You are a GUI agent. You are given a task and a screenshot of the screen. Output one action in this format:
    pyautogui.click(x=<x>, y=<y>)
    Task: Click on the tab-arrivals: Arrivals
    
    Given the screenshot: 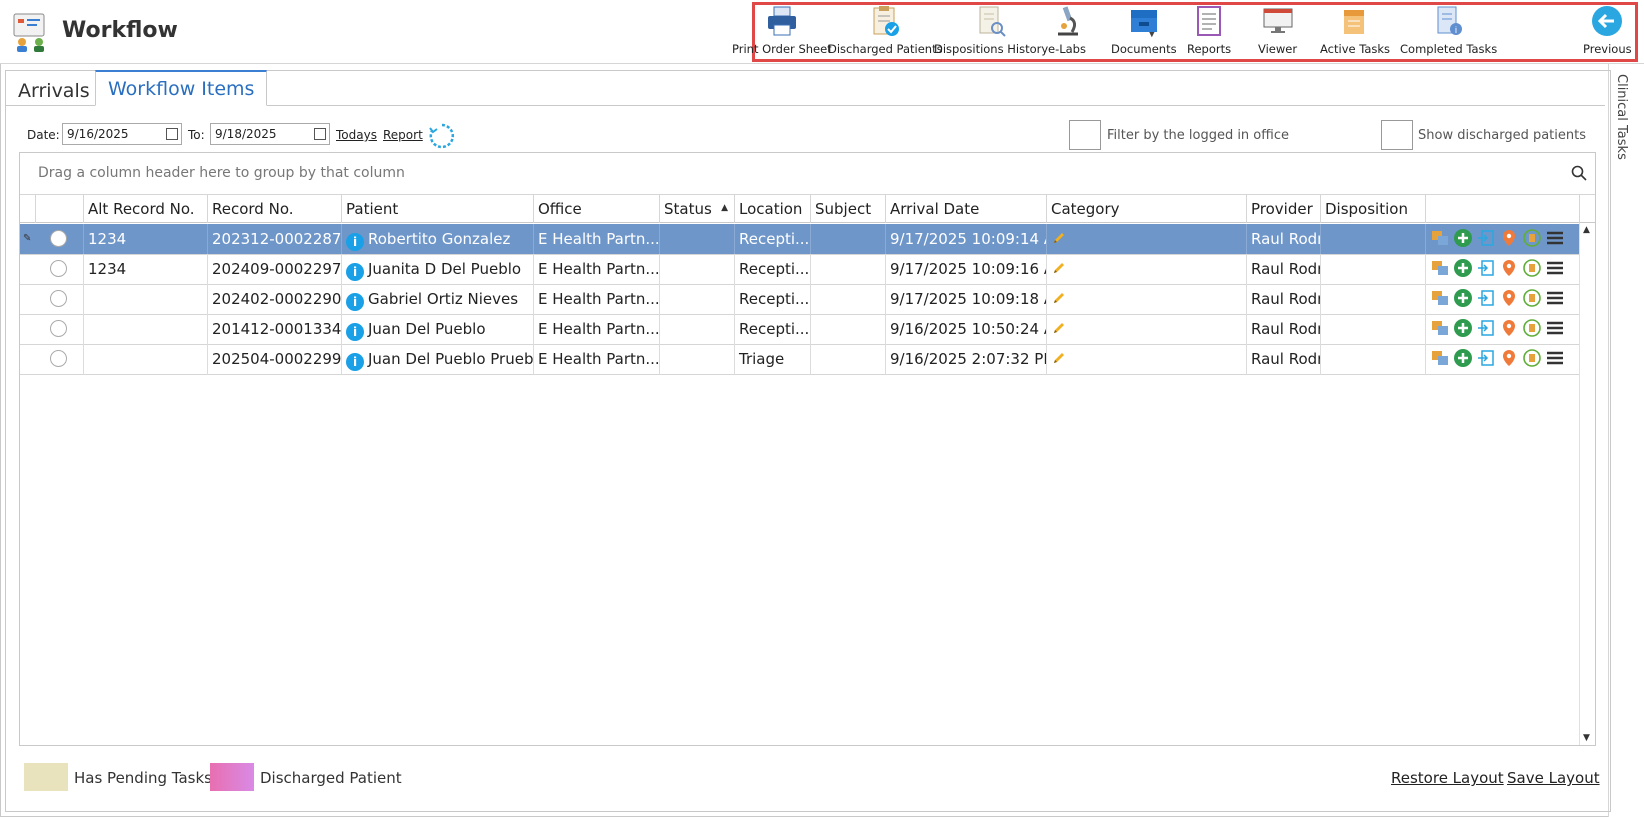 What is the action you would take?
    pyautogui.click(x=54, y=92)
    